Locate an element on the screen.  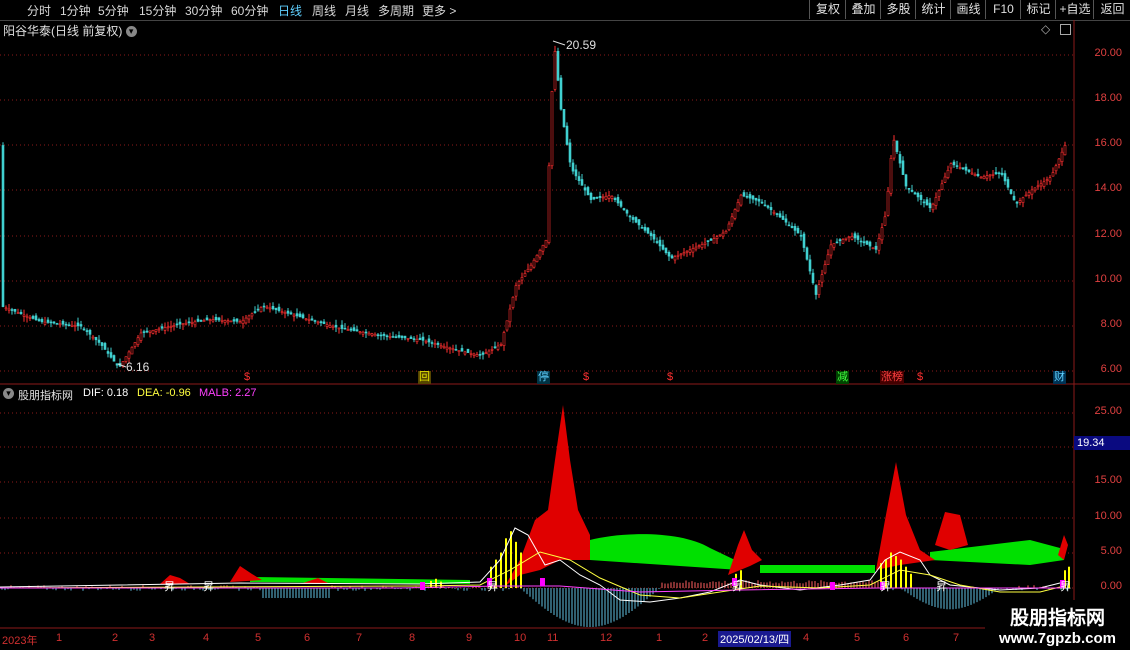
price-tick-label: 6.00 is located at coordinates (1111, 369).